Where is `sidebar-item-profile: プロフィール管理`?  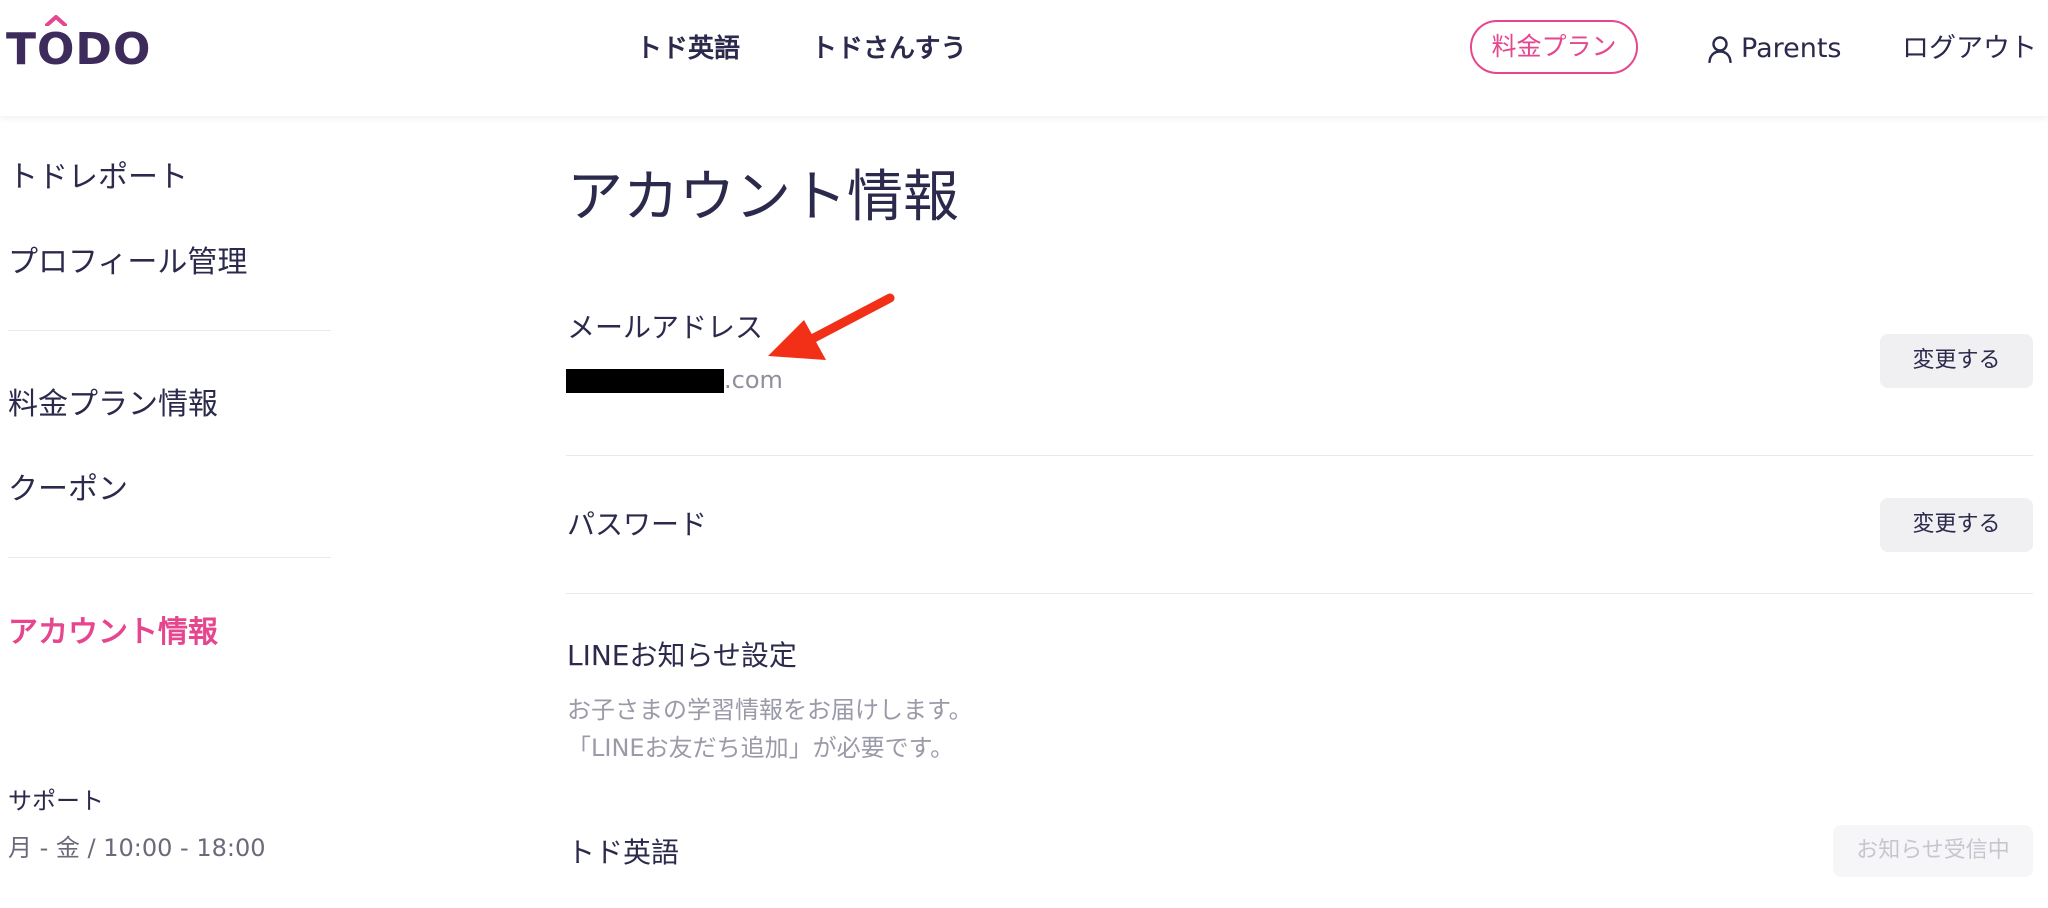 sidebar-item-profile: プロフィール管理 is located at coordinates (127, 263).